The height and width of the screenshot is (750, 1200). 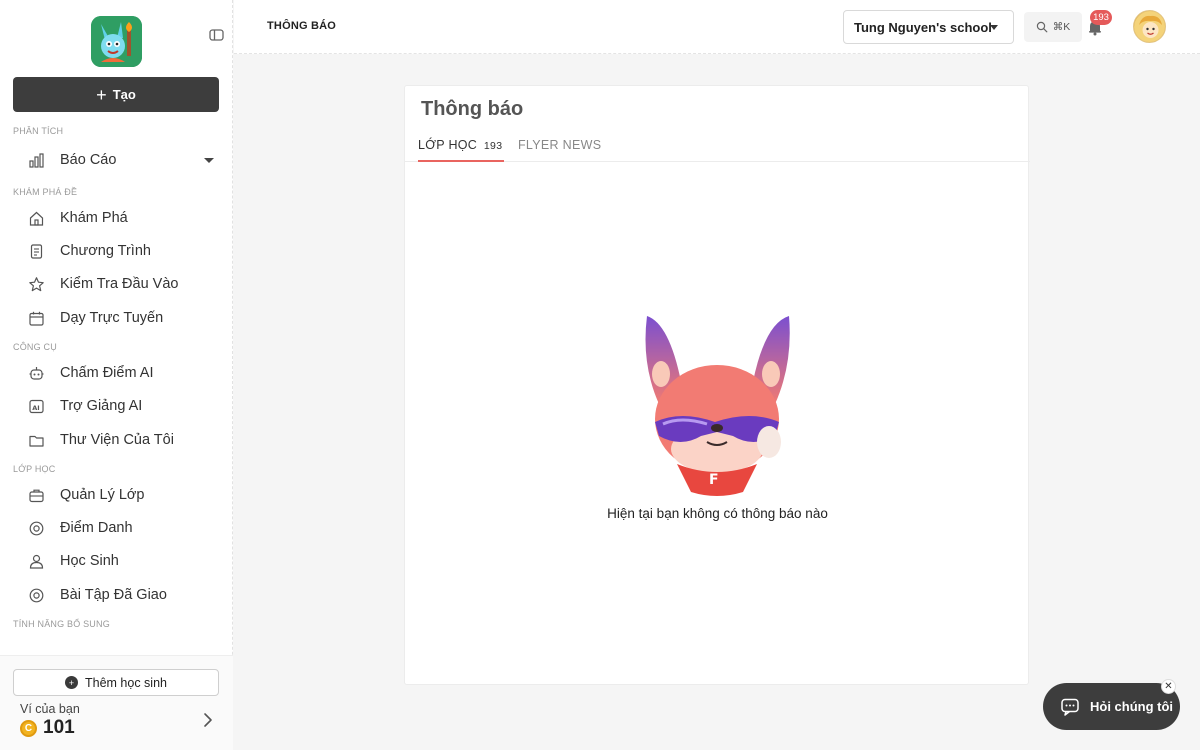 I want to click on sidebar-item-programs: Chương Trình, so click(x=116, y=251).